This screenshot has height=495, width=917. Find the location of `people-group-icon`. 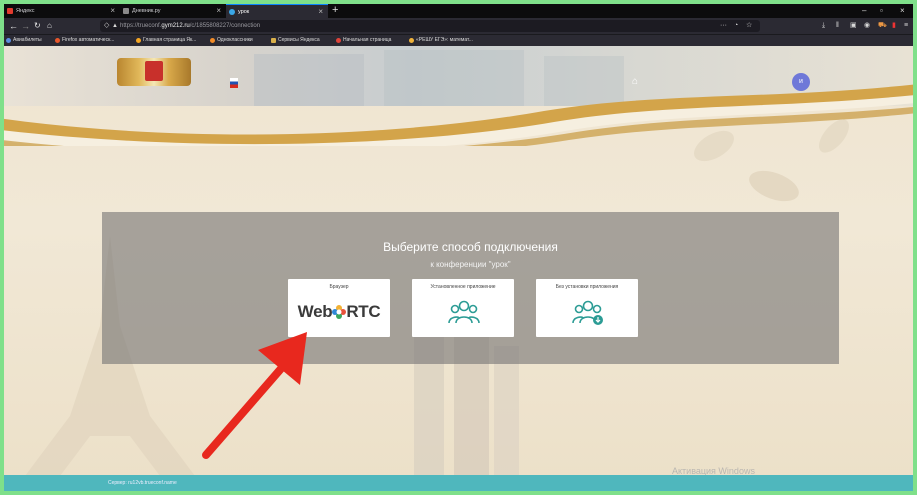

people-group-icon is located at coordinates (464, 312).